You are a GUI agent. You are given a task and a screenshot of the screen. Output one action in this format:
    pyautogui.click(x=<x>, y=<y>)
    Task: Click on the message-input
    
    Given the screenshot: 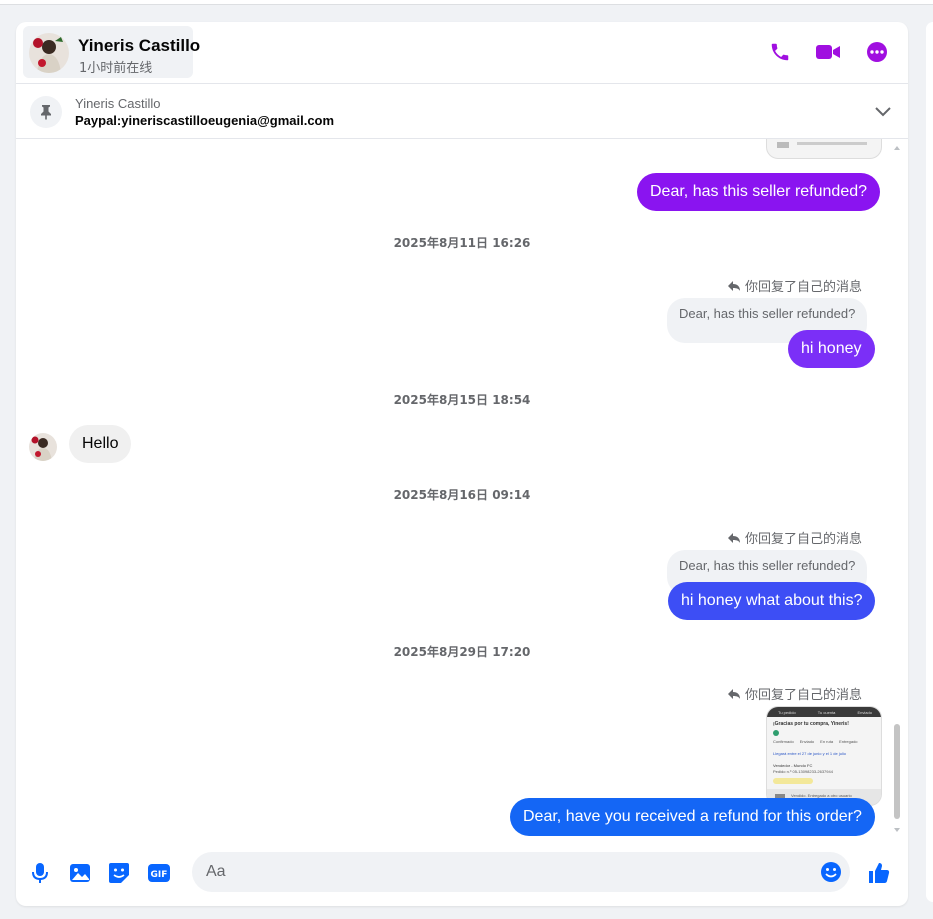 What is the action you would take?
    pyautogui.click(x=506, y=872)
    